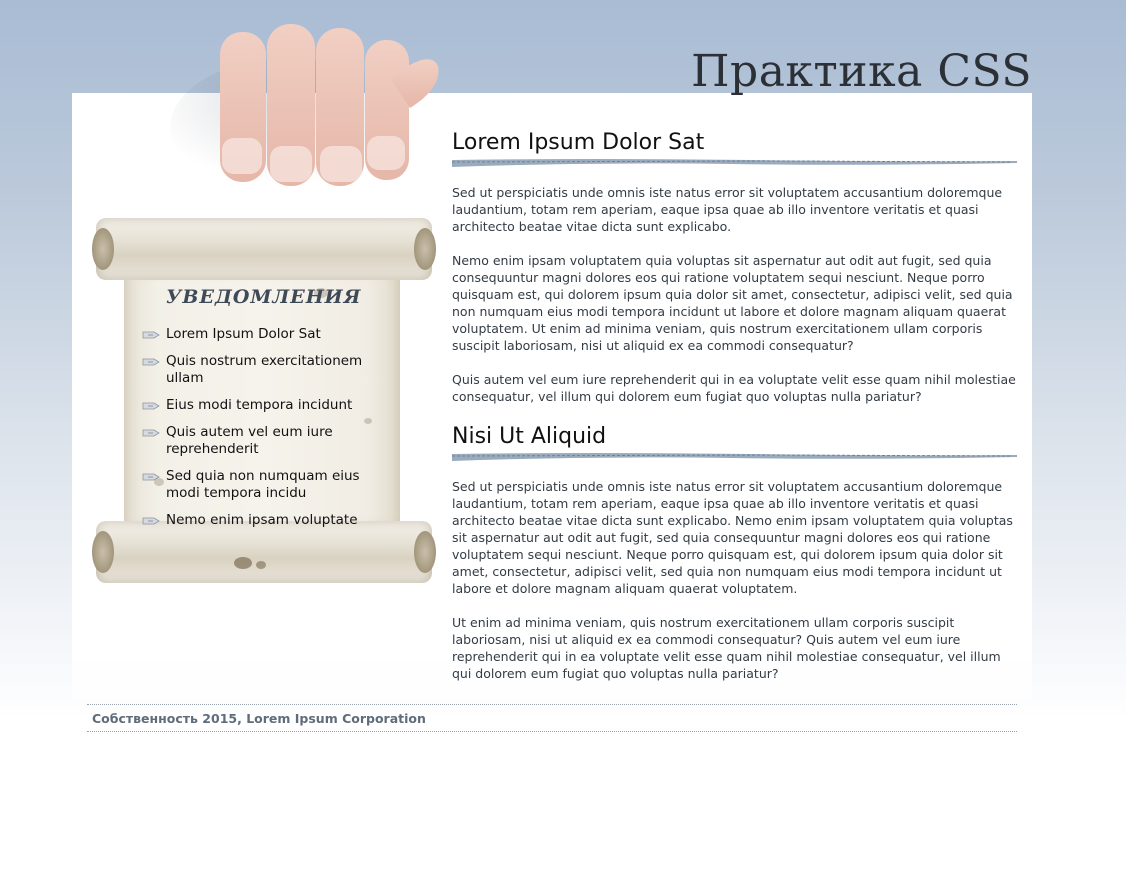 This screenshot has height=875, width=1126. I want to click on notification-item-label: Quis nostrum exercitationem ullam, so click(264, 369).